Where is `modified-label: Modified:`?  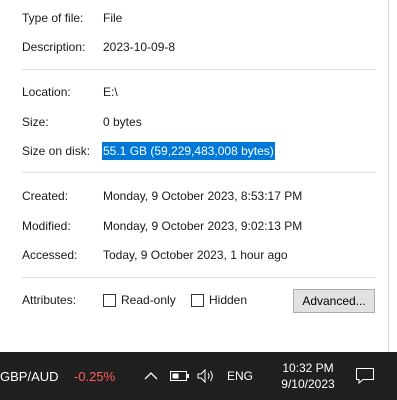 modified-label: Modified: is located at coordinates (46, 226).